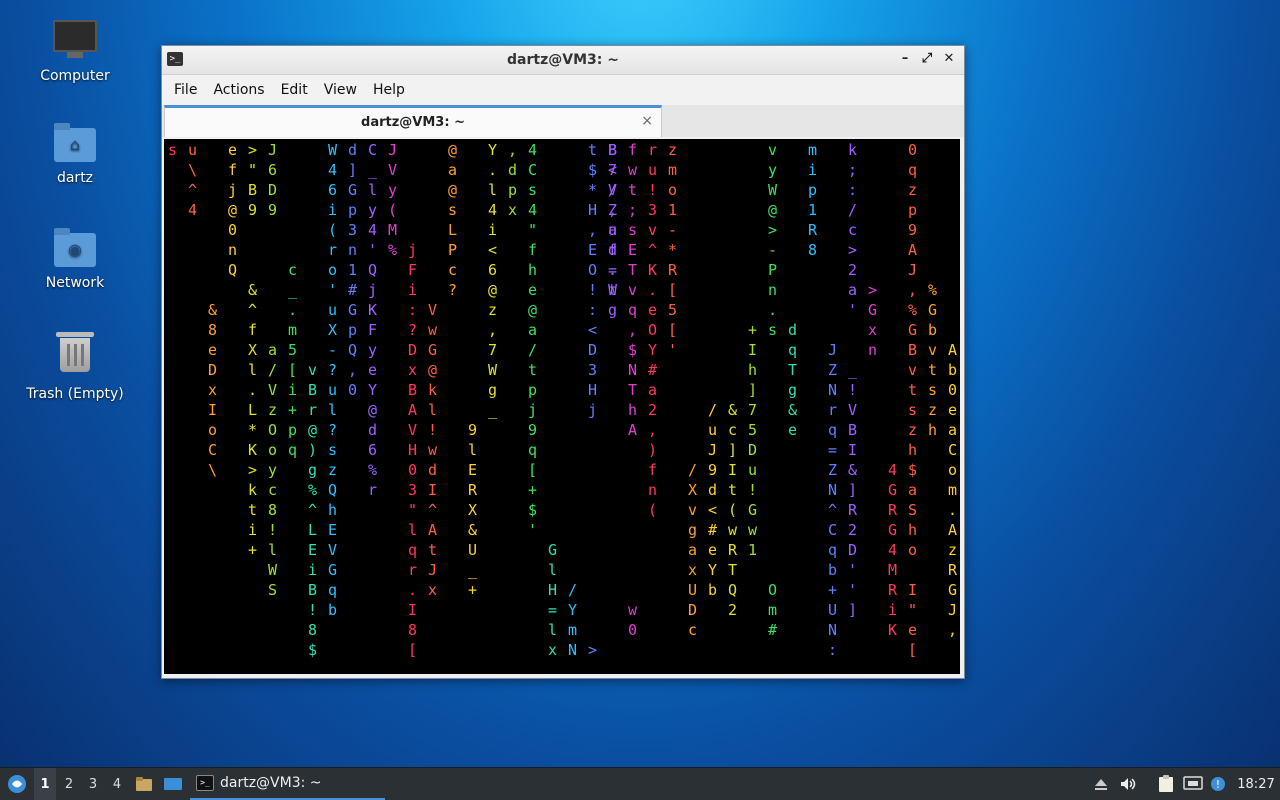 Image resolution: width=1280 pixels, height=800 pixels. I want to click on matrix-trail-glyph: G, so click(872, 310).